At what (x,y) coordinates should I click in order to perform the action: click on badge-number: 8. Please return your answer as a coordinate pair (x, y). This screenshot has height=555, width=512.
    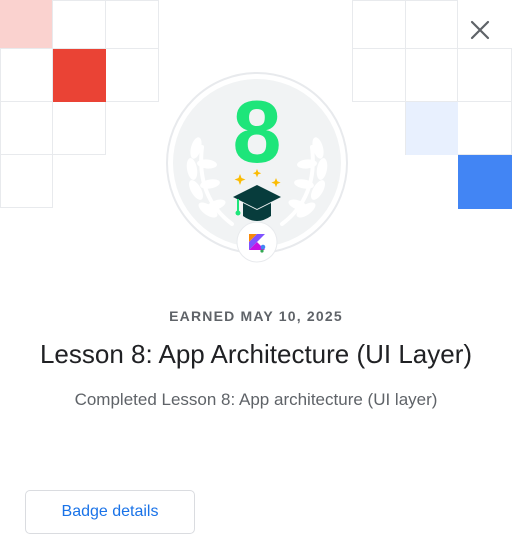
    Looking at the image, I should click on (257, 131).